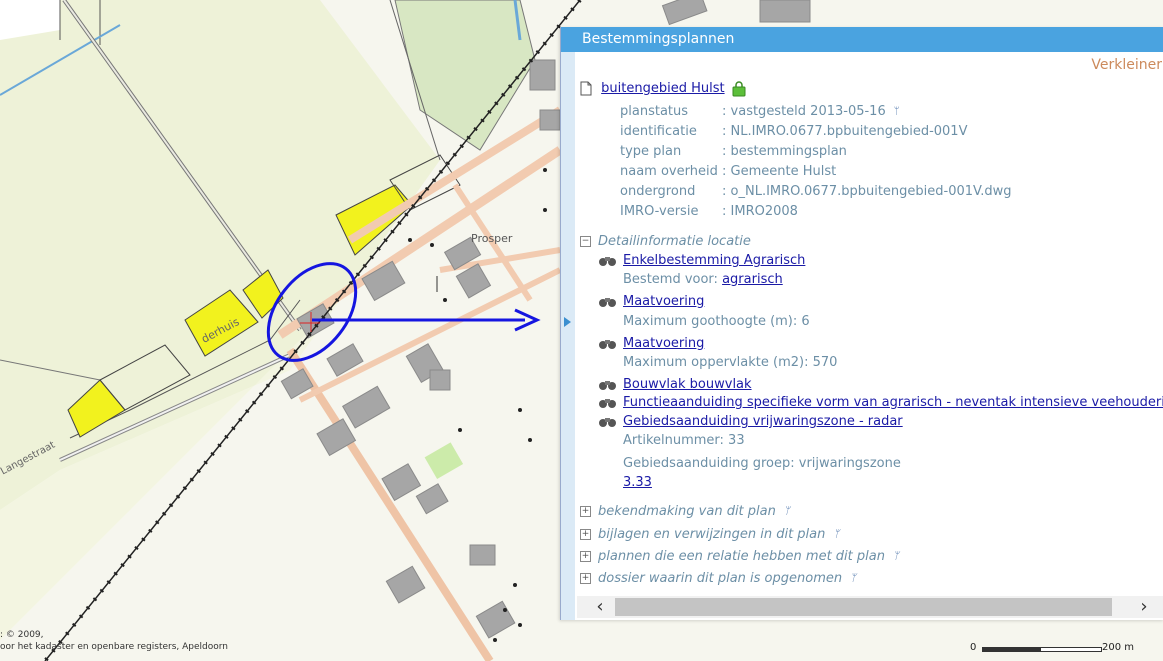 The width and height of the screenshot is (1163, 661). I want to click on scale-end-label: 200 m, so click(1118, 647).